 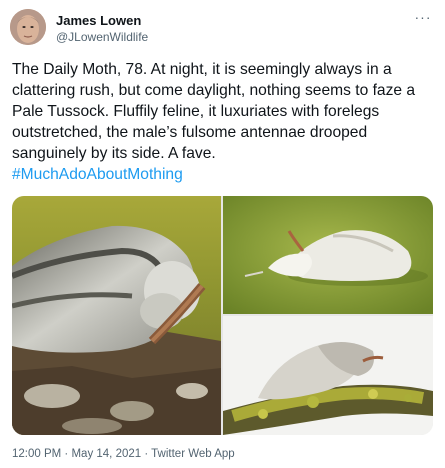 What do you see at coordinates (193, 454) in the screenshot?
I see `tweet-source: Twitter Web App` at bounding box center [193, 454].